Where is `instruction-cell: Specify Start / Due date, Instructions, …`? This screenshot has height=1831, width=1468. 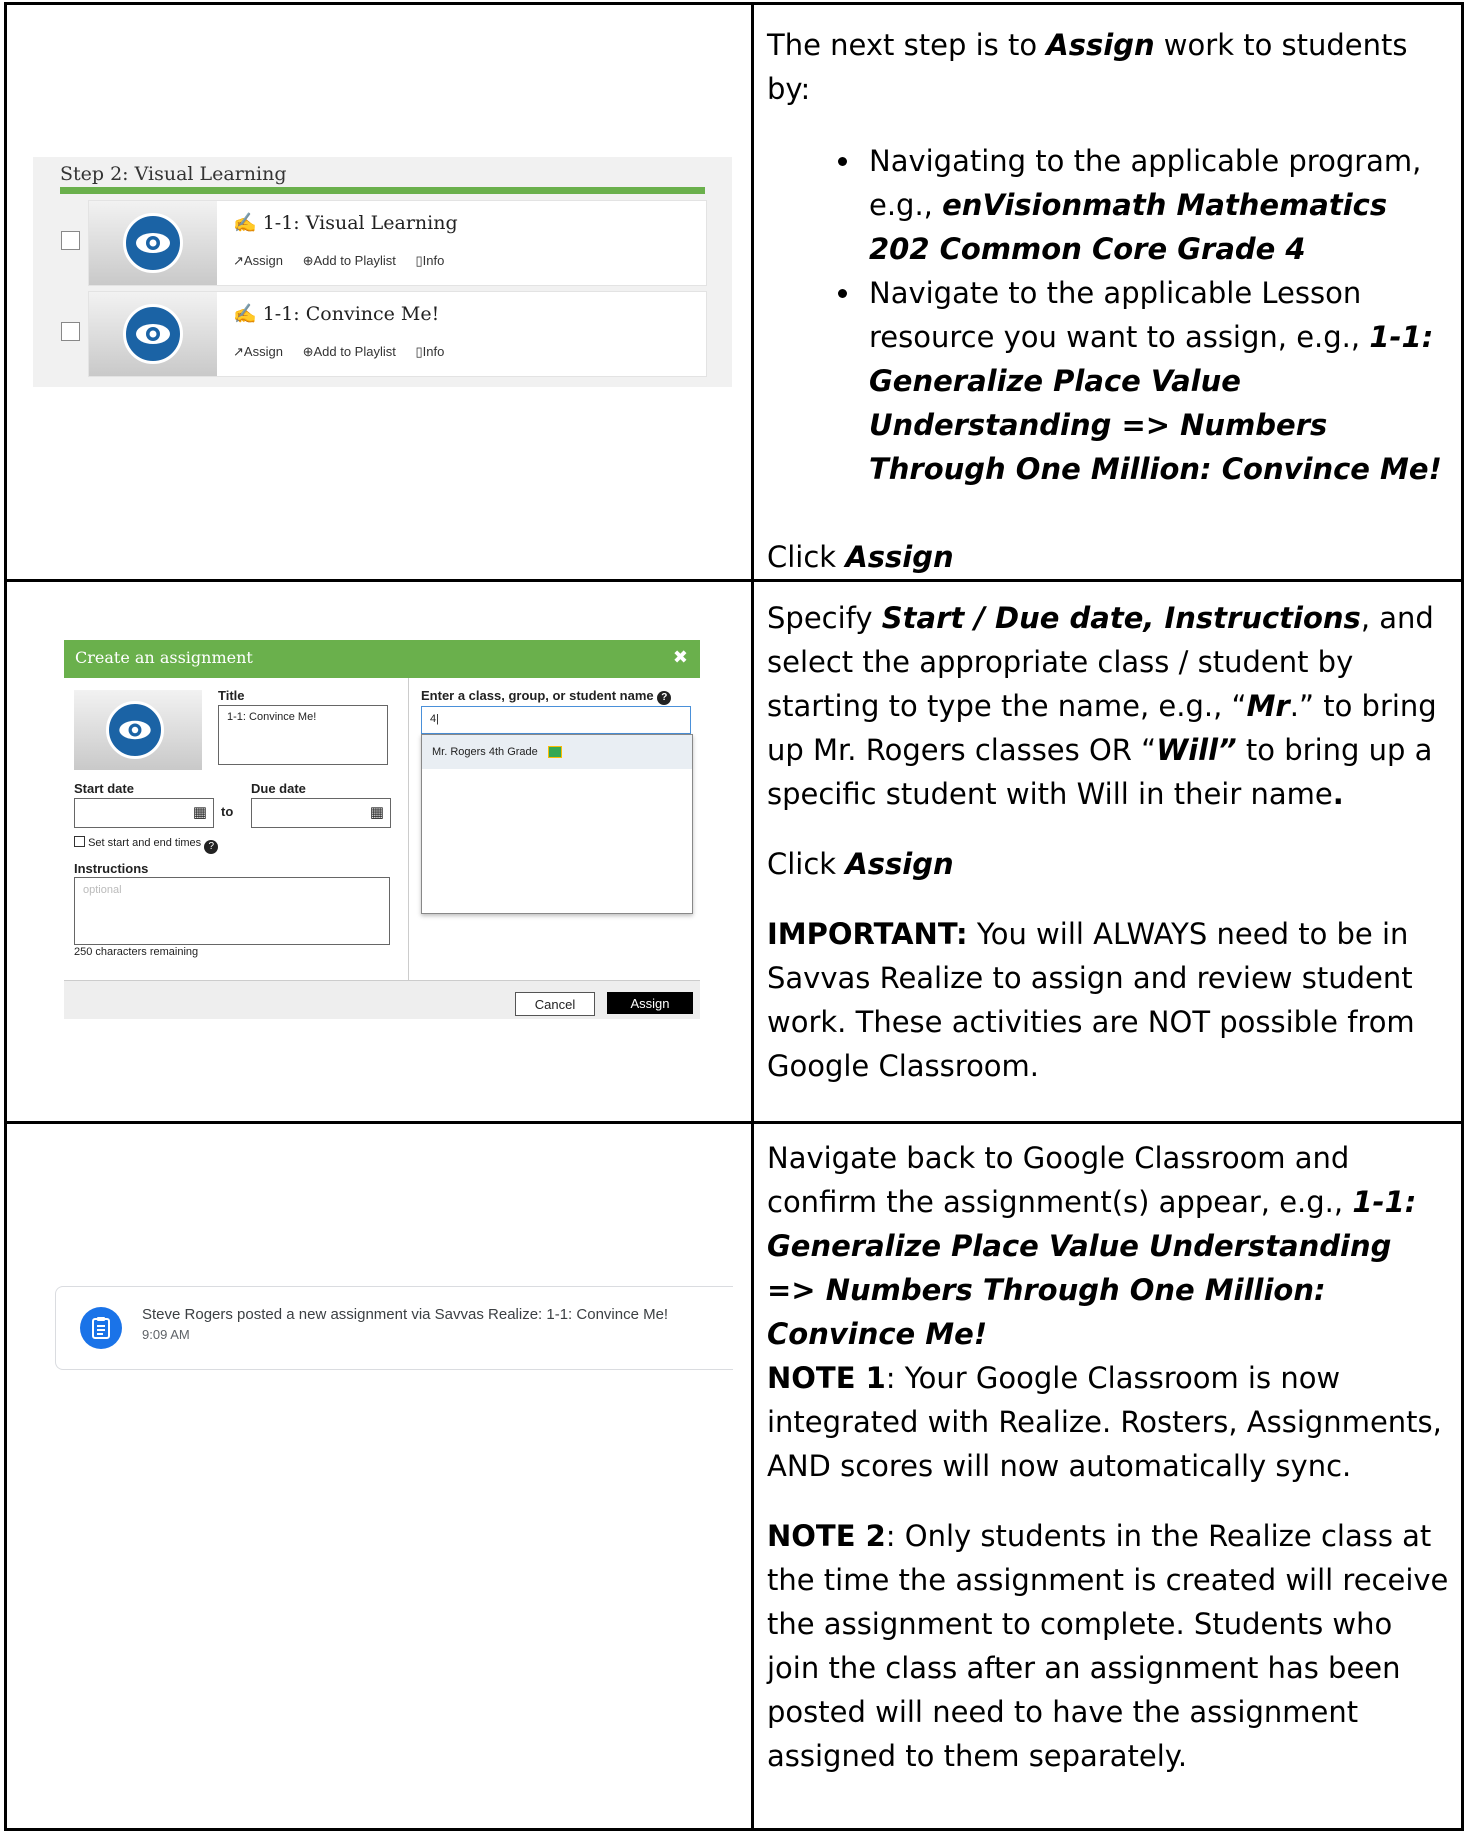
instruction-cell: Specify Start / Due date, Instructions, … is located at coordinates (1107, 851).